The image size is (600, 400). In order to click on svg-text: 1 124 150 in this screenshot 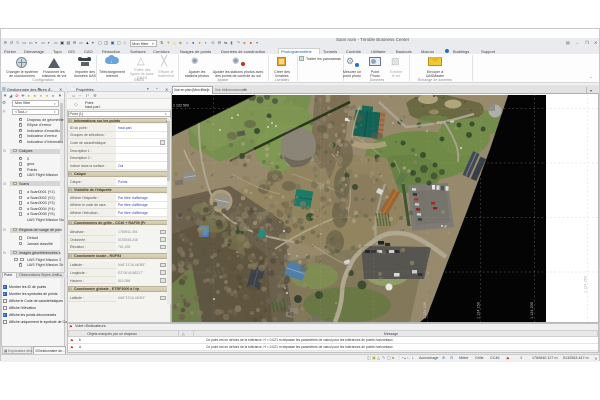, I will do `click(478, 310)`.